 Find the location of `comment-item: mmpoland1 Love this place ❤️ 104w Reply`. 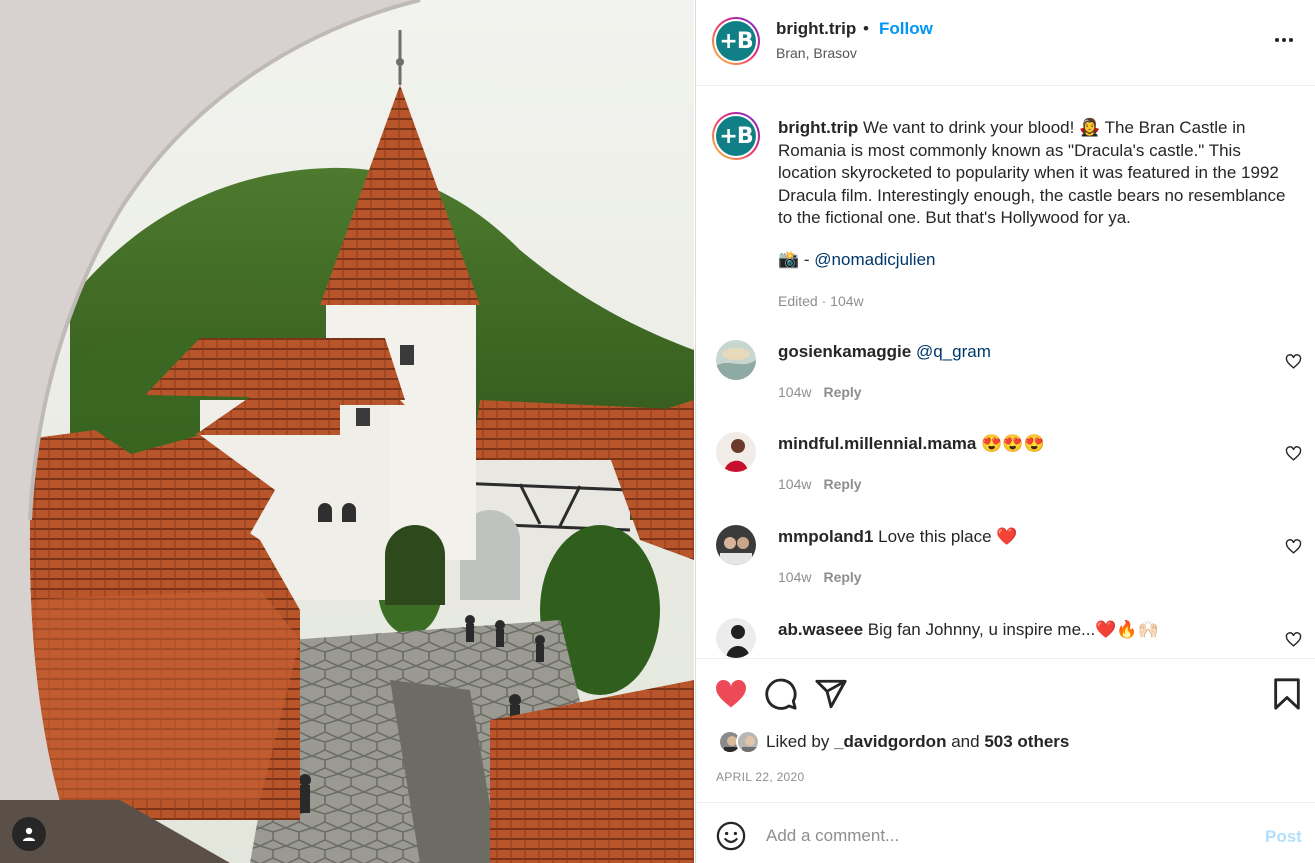

comment-item: mmpoland1 Love this place ❤️ 104w Reply is located at coordinates (1005, 565).